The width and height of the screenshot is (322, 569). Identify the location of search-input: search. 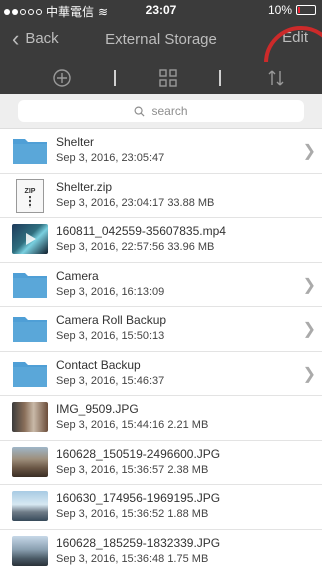
(161, 111).